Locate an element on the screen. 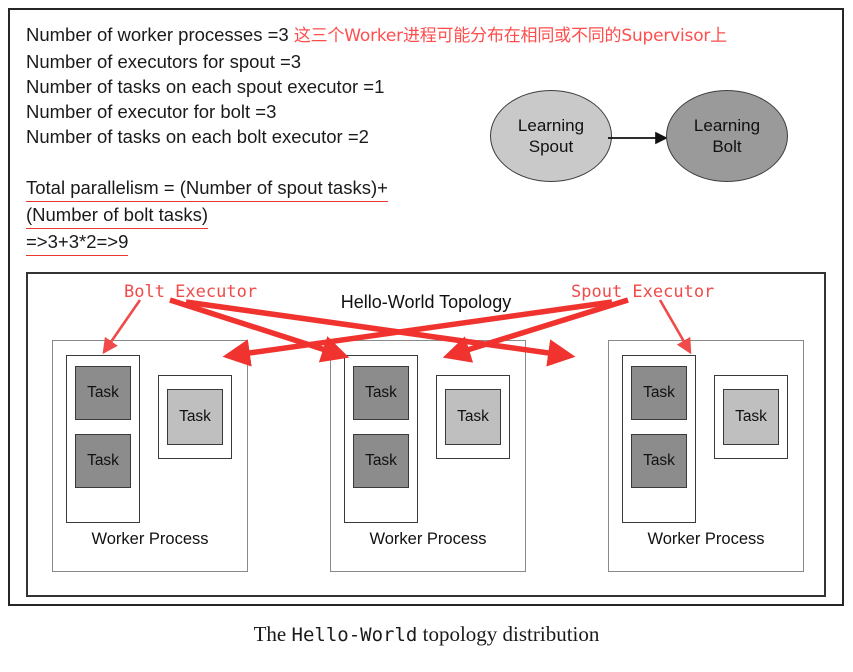 This screenshot has width=853, height=672. spout-bolt-flow-diagram: Learning Spout Learning Bolt is located at coordinates (645, 136).